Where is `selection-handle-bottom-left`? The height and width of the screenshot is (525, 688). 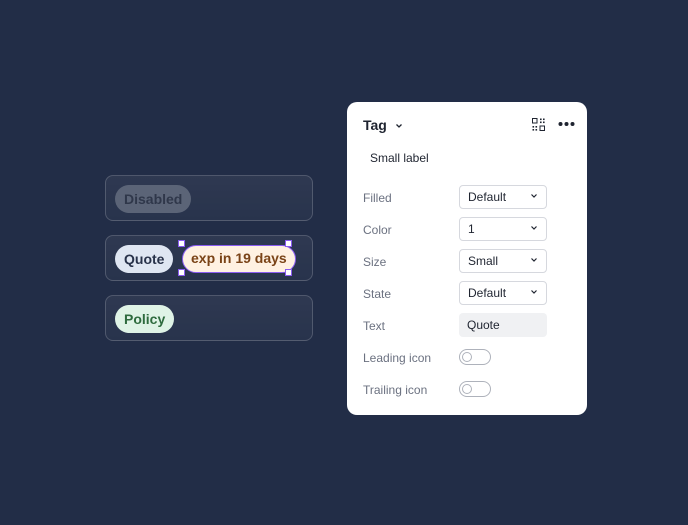
selection-handle-bottom-left is located at coordinates (181, 272).